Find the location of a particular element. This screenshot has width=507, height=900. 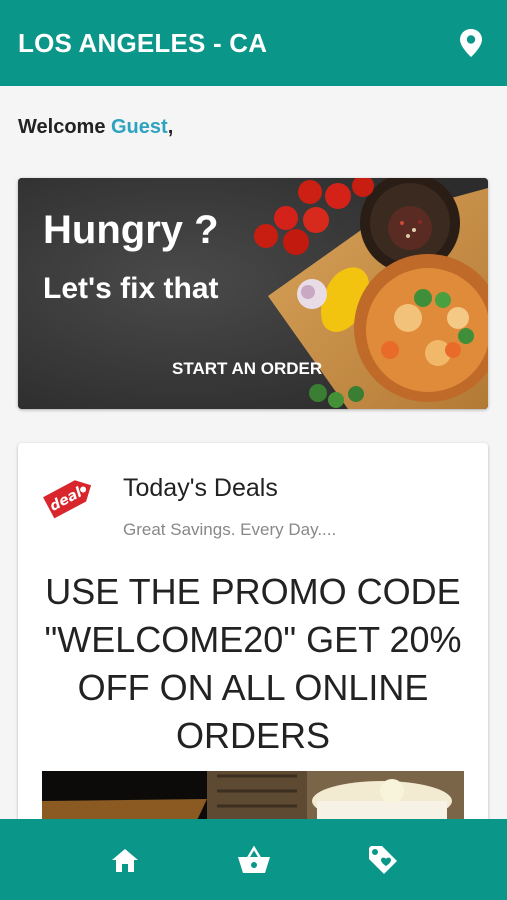

deal-tag-icon: deal is located at coordinates (67, 499).